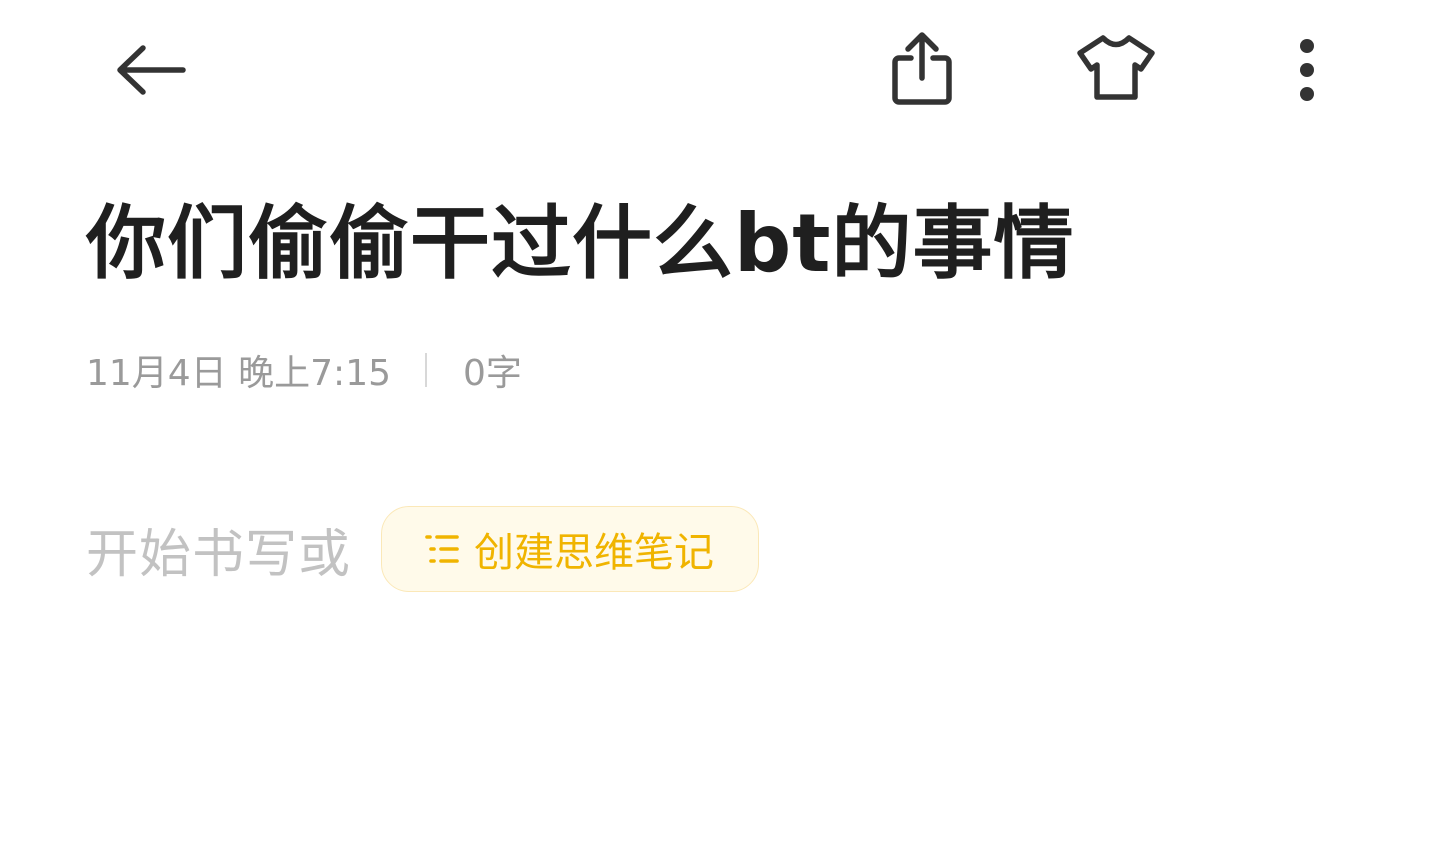 The height and width of the screenshot is (843, 1440). I want to click on list-icon, so click(442, 549).